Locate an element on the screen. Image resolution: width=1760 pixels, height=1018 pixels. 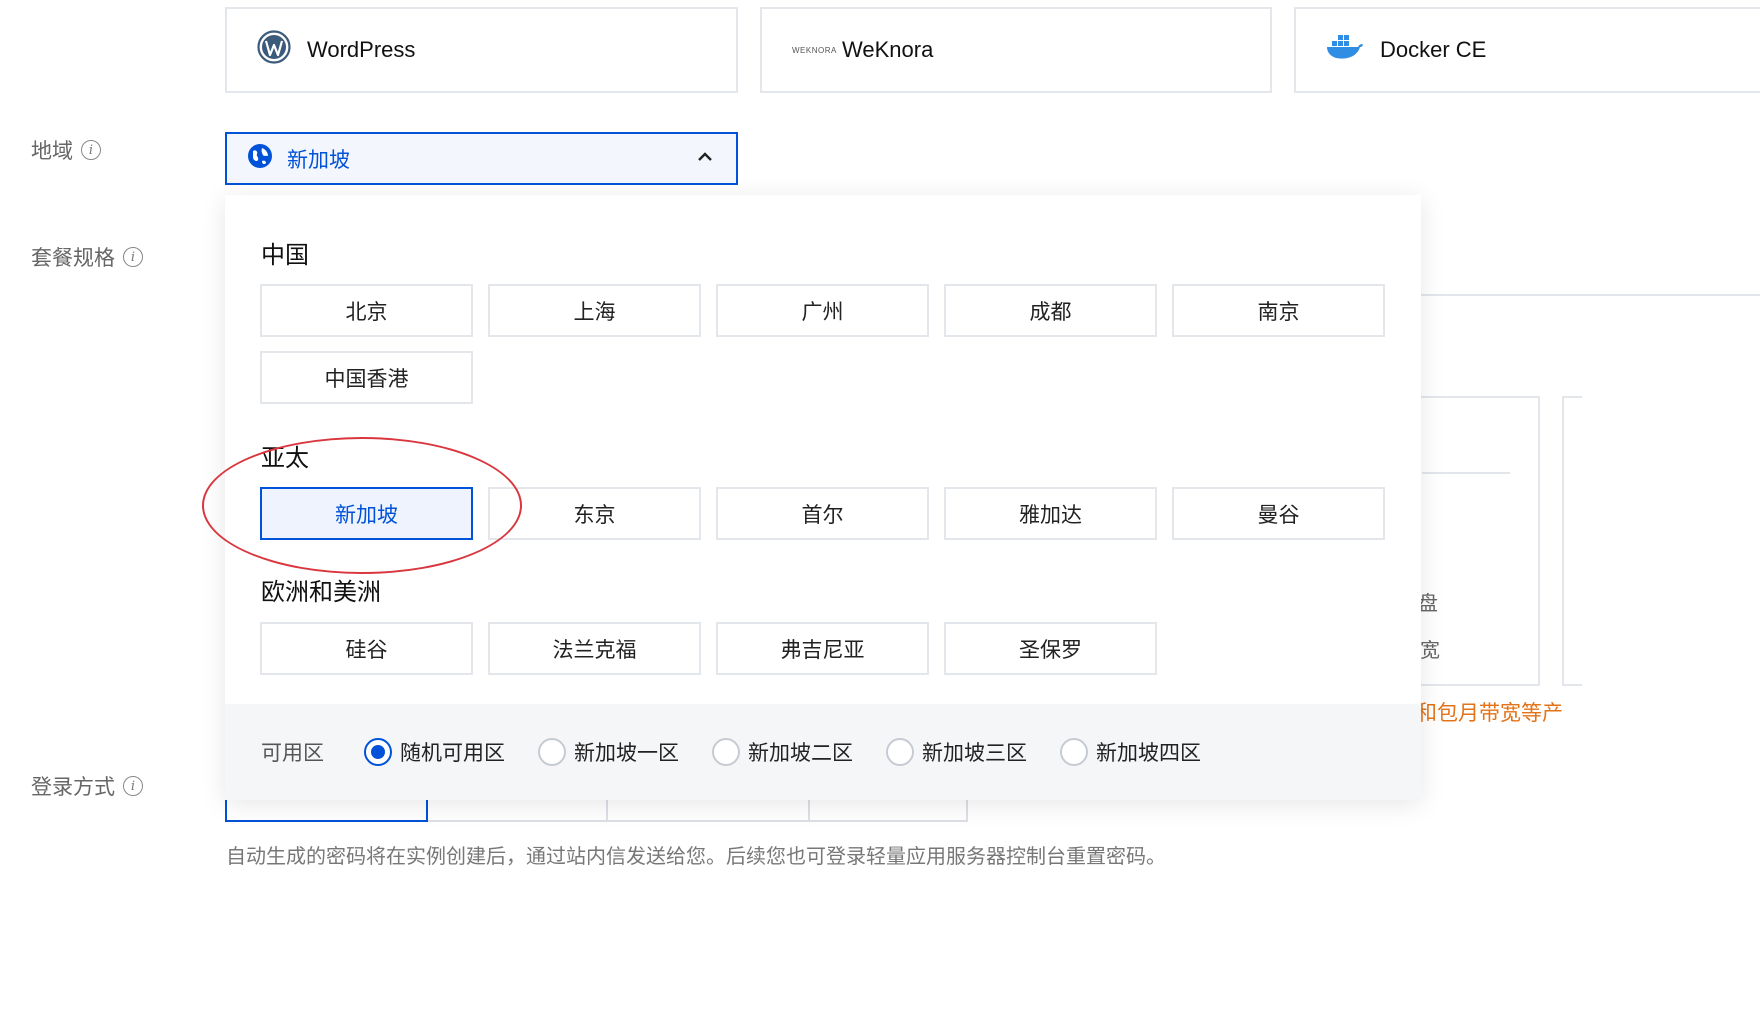
app-card-docker: Docker CE is located at coordinates (1527, 50).